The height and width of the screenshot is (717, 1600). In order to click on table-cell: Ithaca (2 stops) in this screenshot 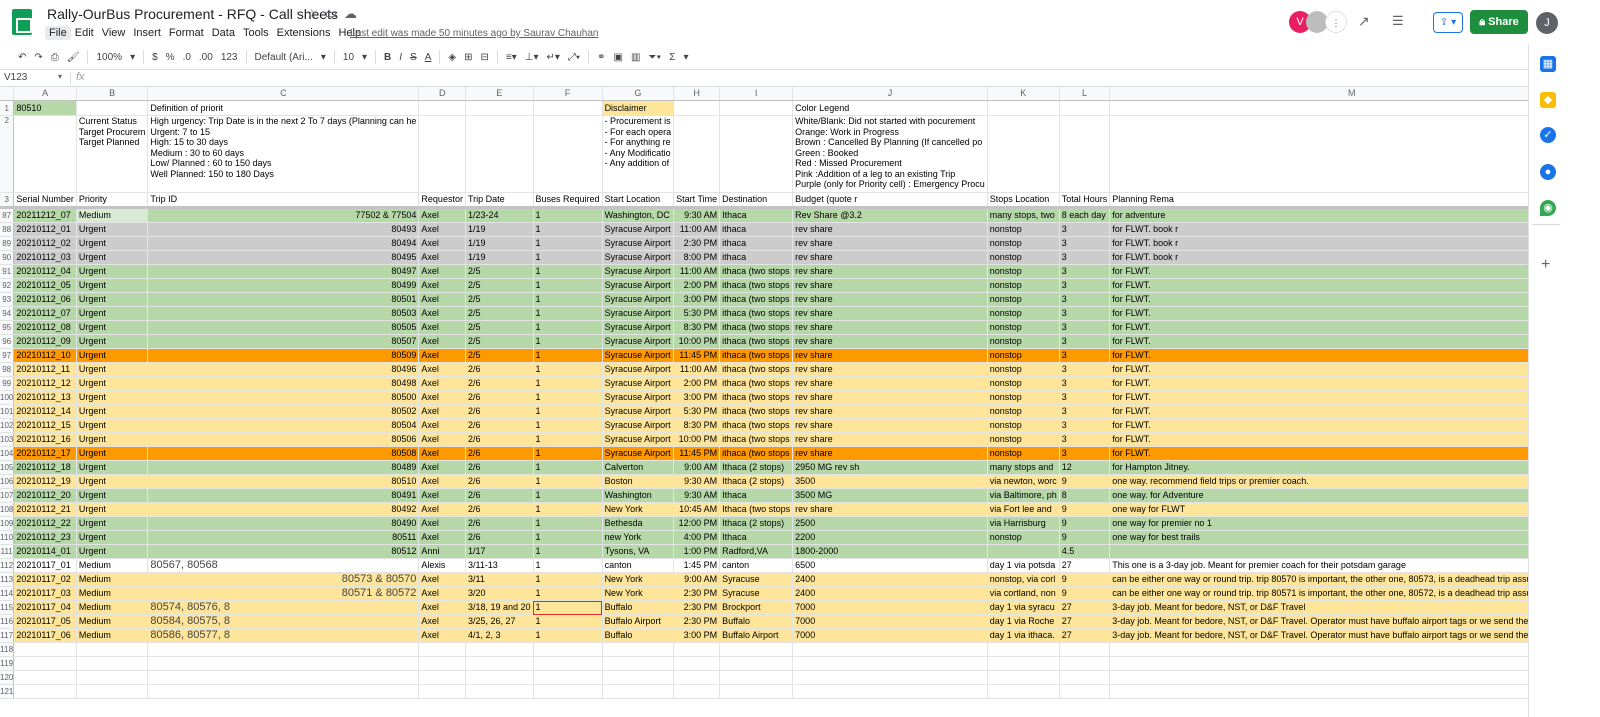, I will do `click(756, 467)`.